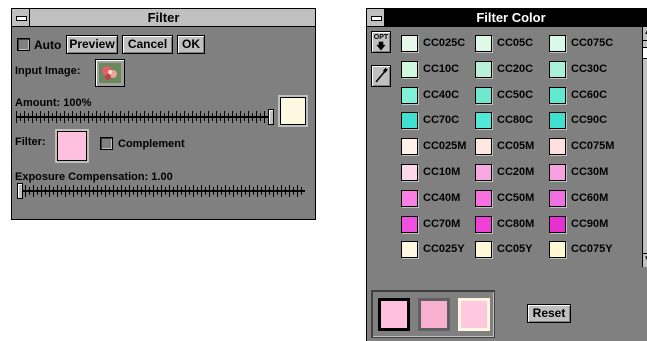  What do you see at coordinates (585, 250) in the screenshot?
I see `filter-item: CC075Y` at bounding box center [585, 250].